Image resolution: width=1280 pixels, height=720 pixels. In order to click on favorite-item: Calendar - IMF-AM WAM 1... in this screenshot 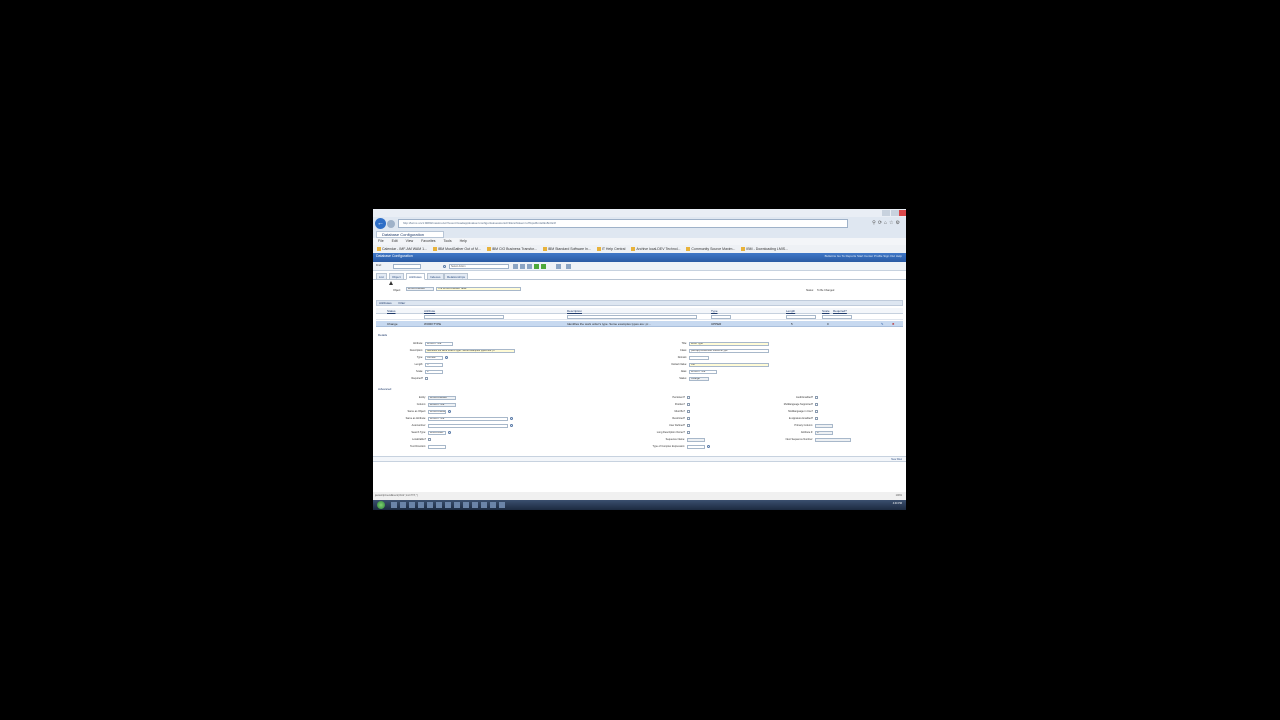, I will do `click(402, 249)`.